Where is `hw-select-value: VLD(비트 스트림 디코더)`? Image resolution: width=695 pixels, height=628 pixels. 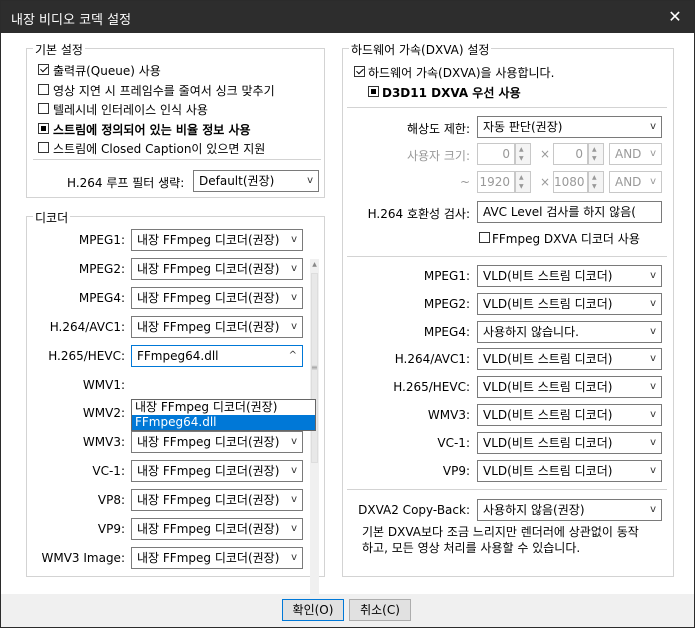 hw-select-value: VLD(비트 스트림 디코더) is located at coordinates (548, 471).